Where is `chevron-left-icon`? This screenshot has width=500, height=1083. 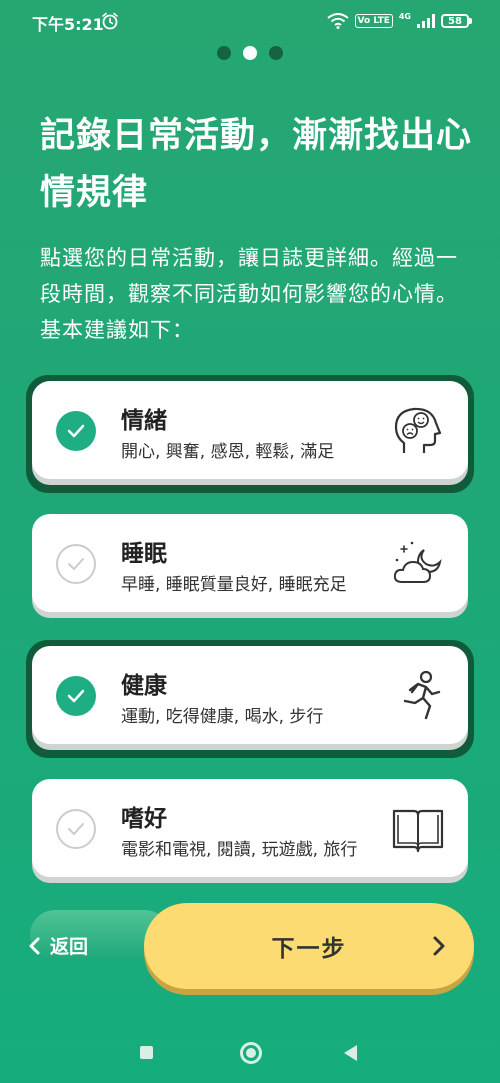 chevron-left-icon is located at coordinates (34, 945).